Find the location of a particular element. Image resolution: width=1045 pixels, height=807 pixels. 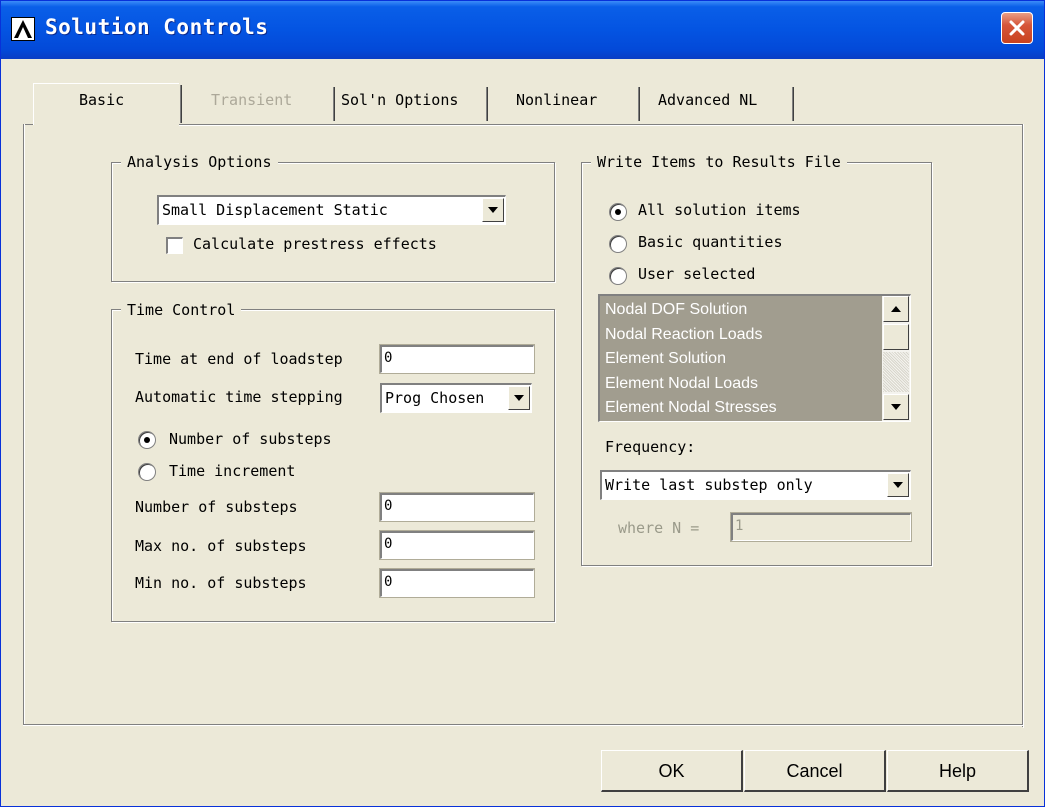

scroll-down-button is located at coordinates (896, 407).